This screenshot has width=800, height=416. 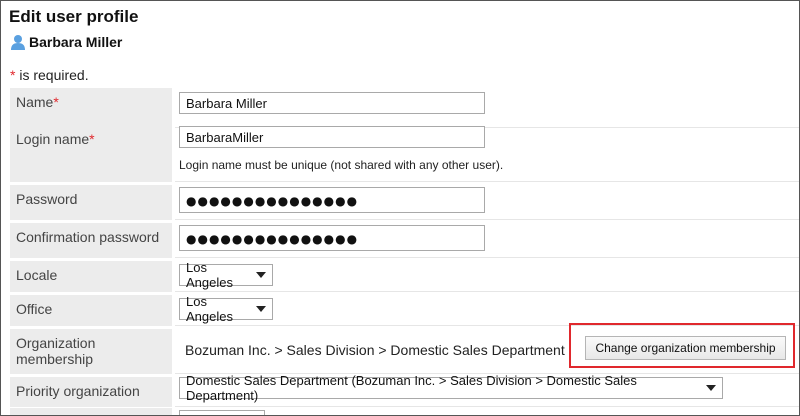 I want to click on name-label-text: Name, so click(x=35, y=102).